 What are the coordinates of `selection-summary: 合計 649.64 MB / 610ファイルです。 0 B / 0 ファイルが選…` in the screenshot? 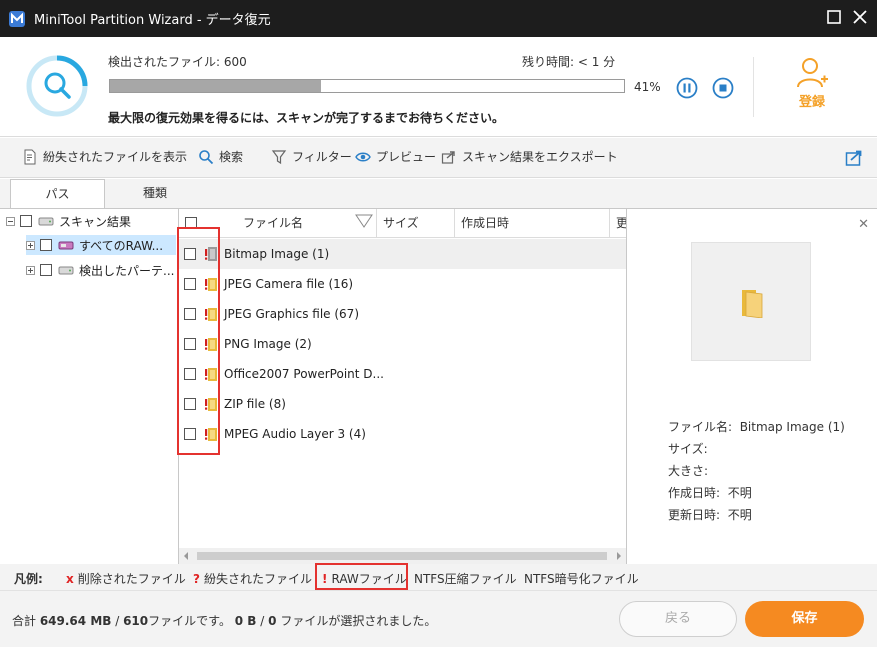 It's located at (224, 621).